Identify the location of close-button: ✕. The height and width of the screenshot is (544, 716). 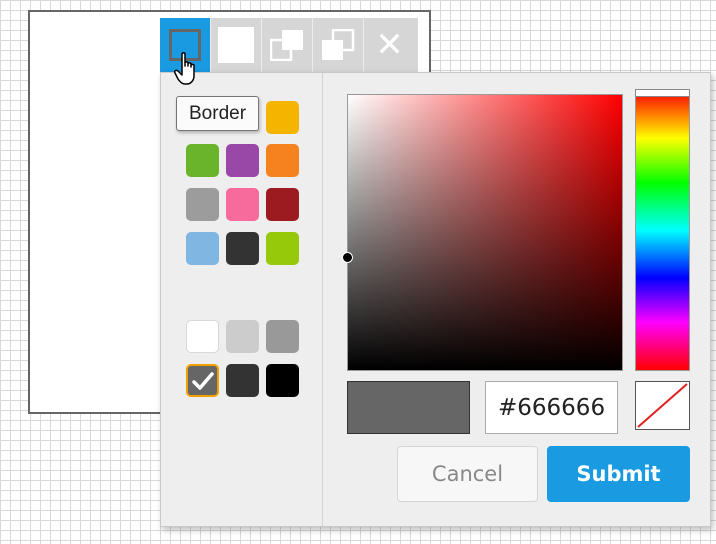
(389, 45).